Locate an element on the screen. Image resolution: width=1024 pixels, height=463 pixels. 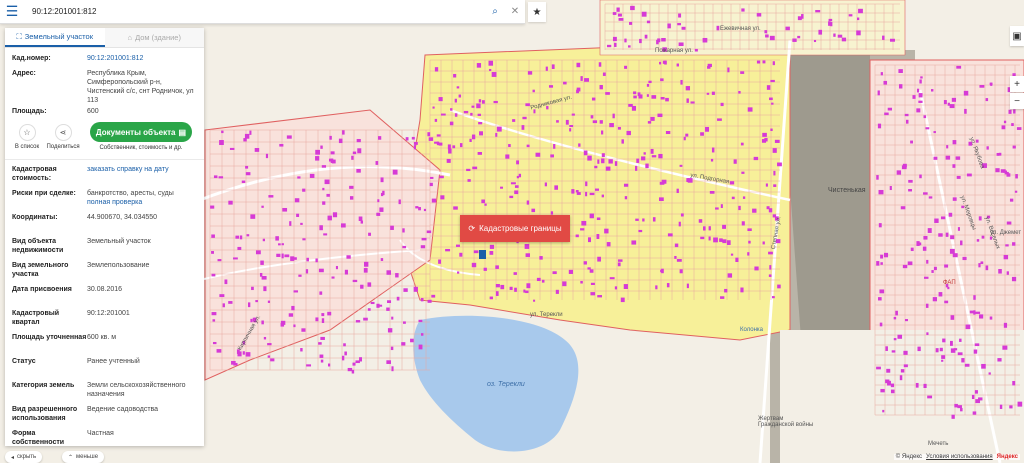
chevron-left-icon: ◂ is located at coordinates (13, 457).